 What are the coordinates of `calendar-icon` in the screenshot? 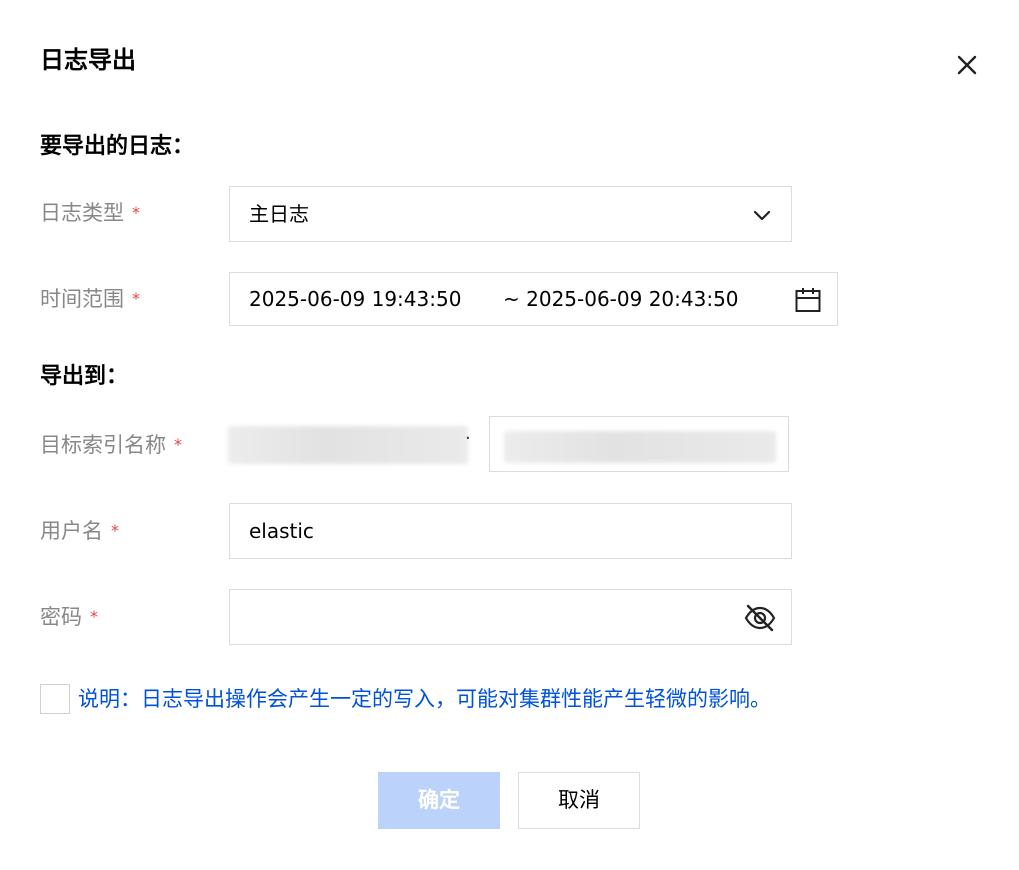 It's located at (808, 302).